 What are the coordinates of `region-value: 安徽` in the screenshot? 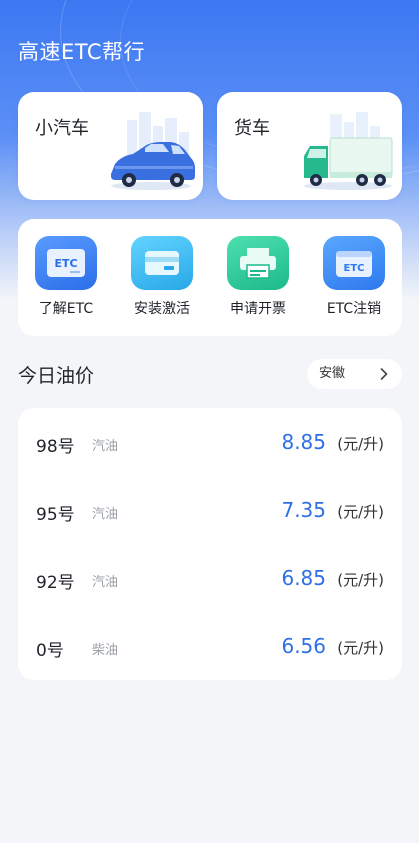 It's located at (332, 373).